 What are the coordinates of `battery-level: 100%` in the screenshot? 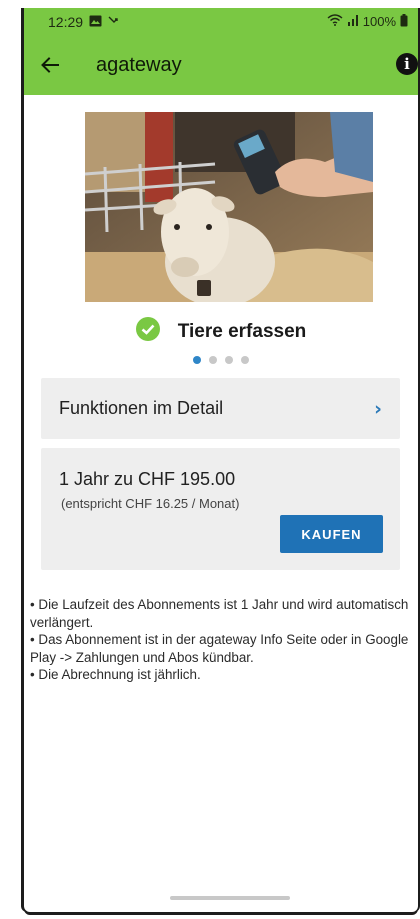 It's located at (379, 21).